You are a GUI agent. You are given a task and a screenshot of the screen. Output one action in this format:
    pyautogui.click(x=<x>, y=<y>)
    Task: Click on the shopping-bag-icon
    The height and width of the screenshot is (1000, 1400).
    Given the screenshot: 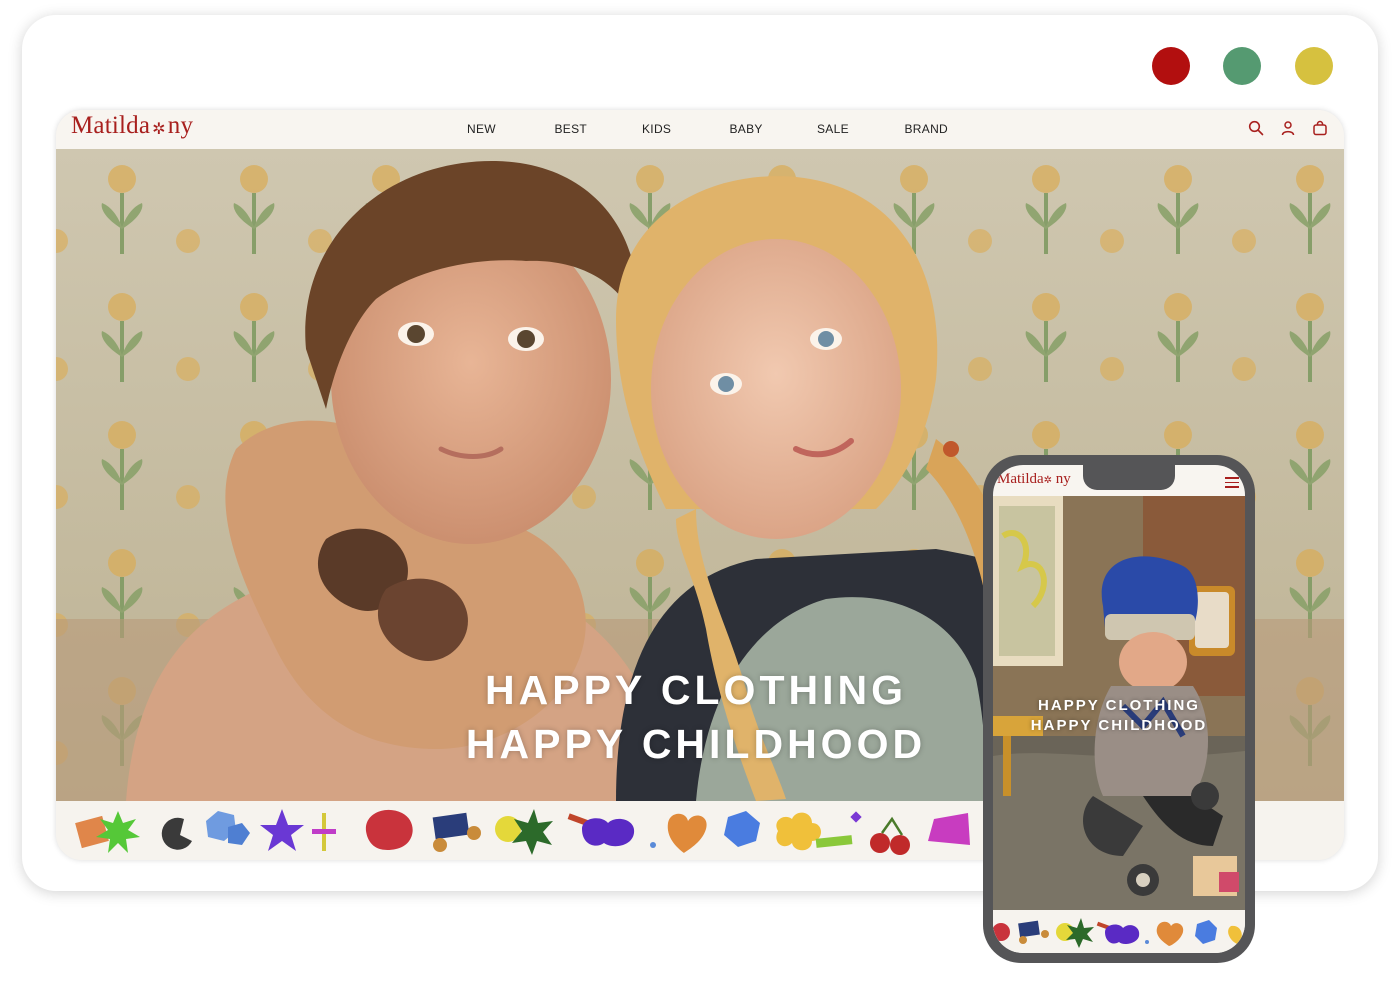 What is the action you would take?
    pyautogui.click(x=1320, y=128)
    